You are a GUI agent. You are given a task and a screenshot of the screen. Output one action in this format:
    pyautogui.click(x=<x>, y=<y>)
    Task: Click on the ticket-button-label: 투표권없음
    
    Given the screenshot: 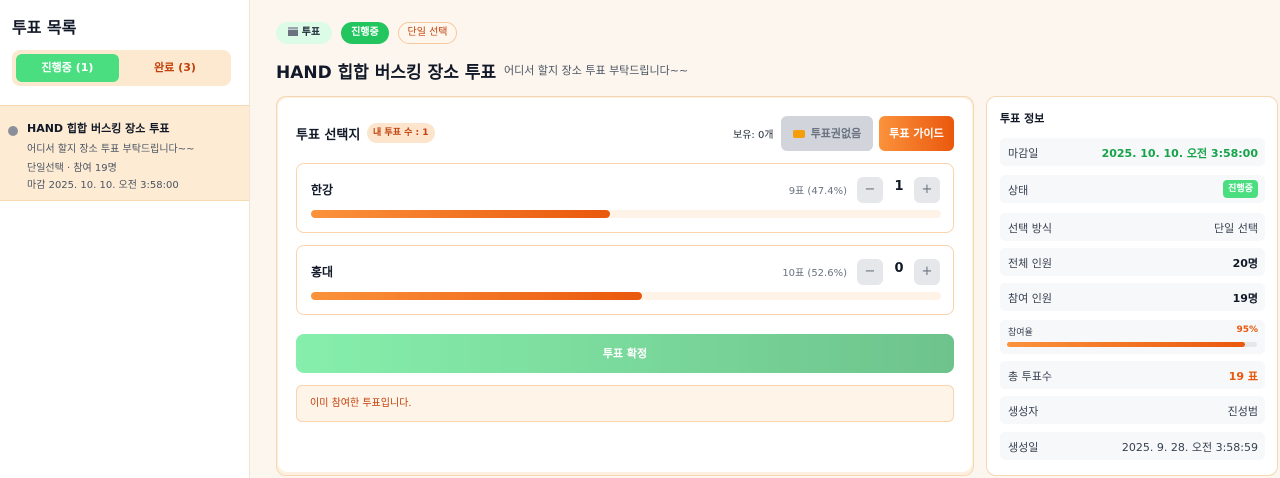 What is the action you would take?
    pyautogui.click(x=836, y=133)
    